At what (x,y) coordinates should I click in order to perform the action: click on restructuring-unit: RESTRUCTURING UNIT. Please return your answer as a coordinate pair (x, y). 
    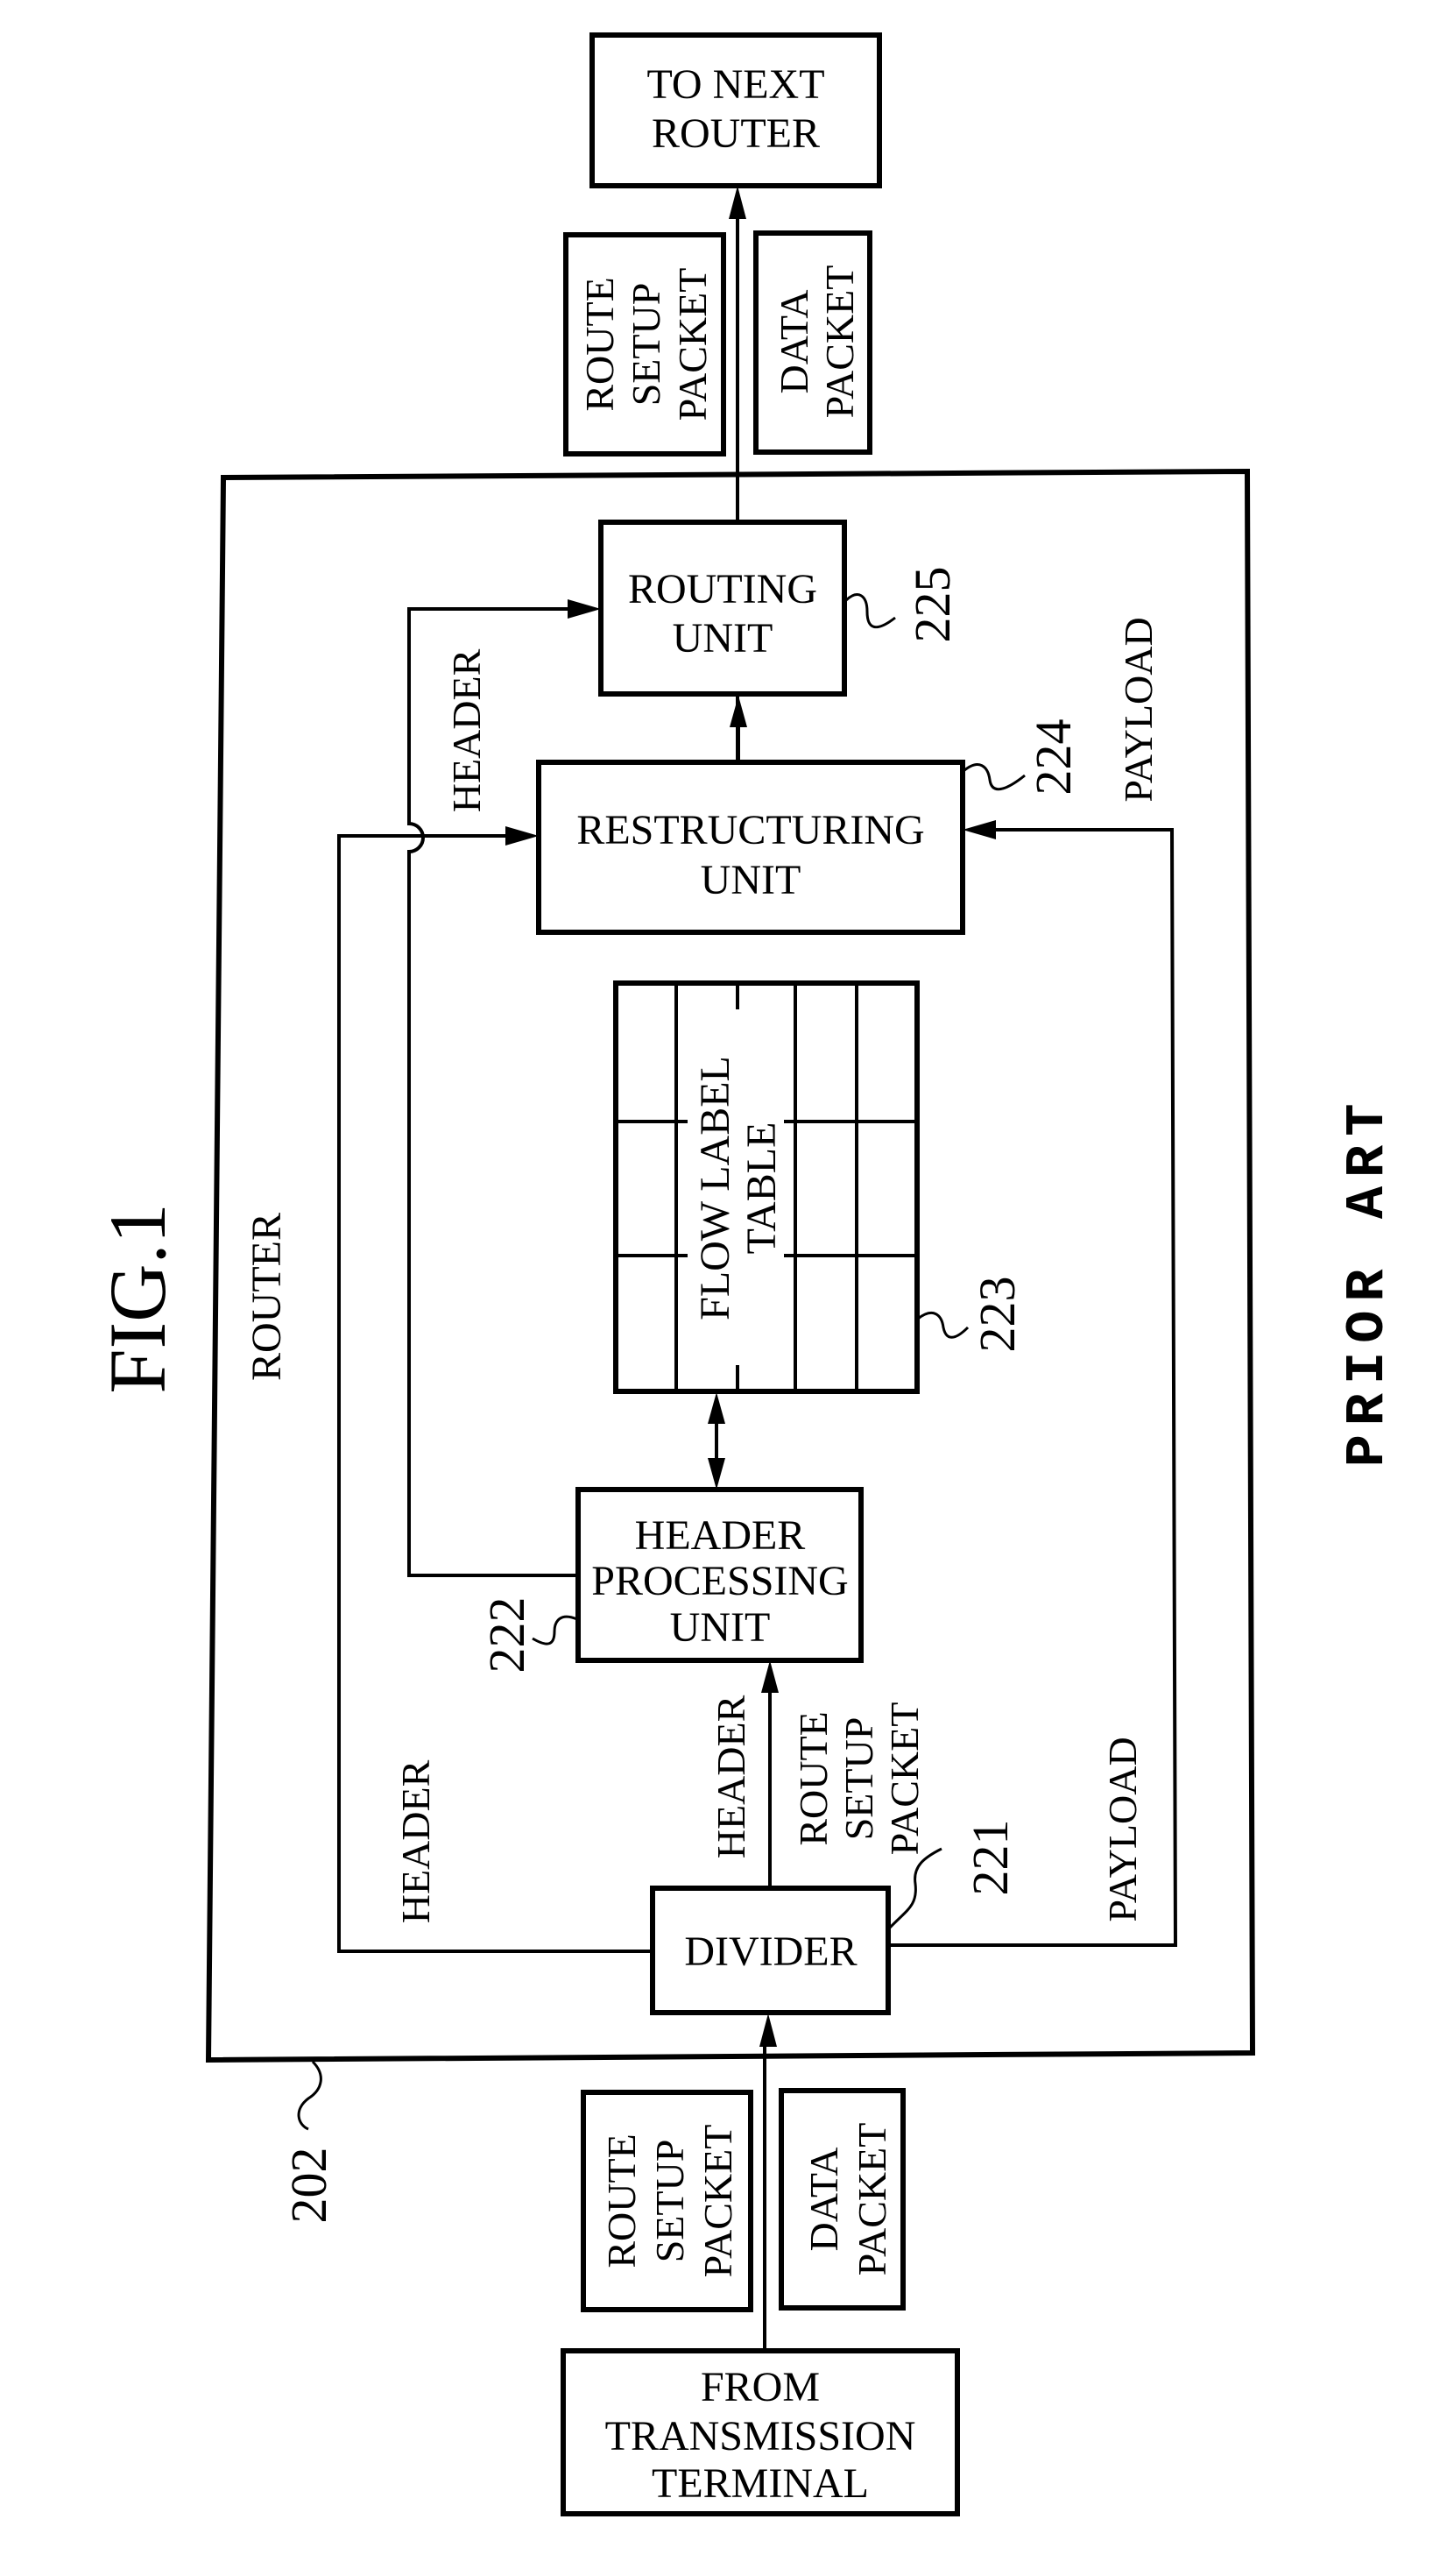
    Looking at the image, I should click on (750, 847).